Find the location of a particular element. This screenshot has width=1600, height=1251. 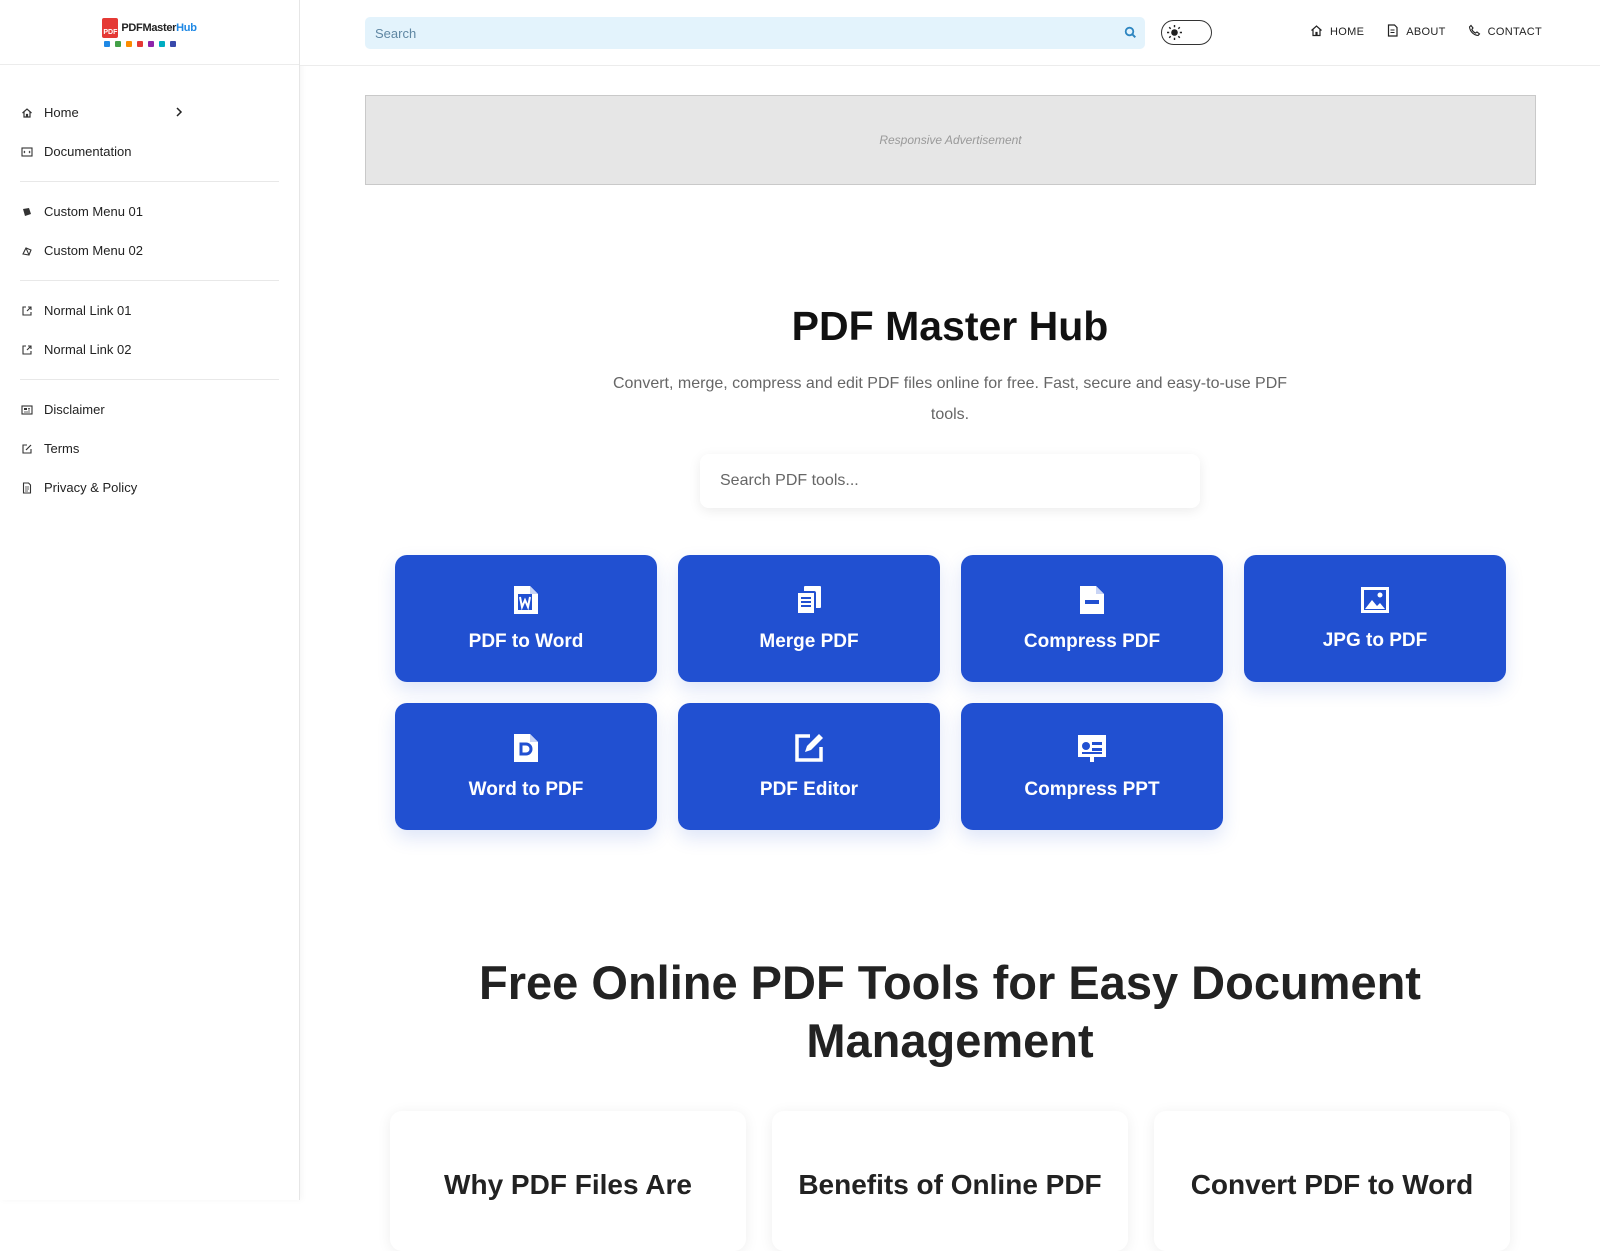

sidebar-item-label: Documentation is located at coordinates (88, 151).